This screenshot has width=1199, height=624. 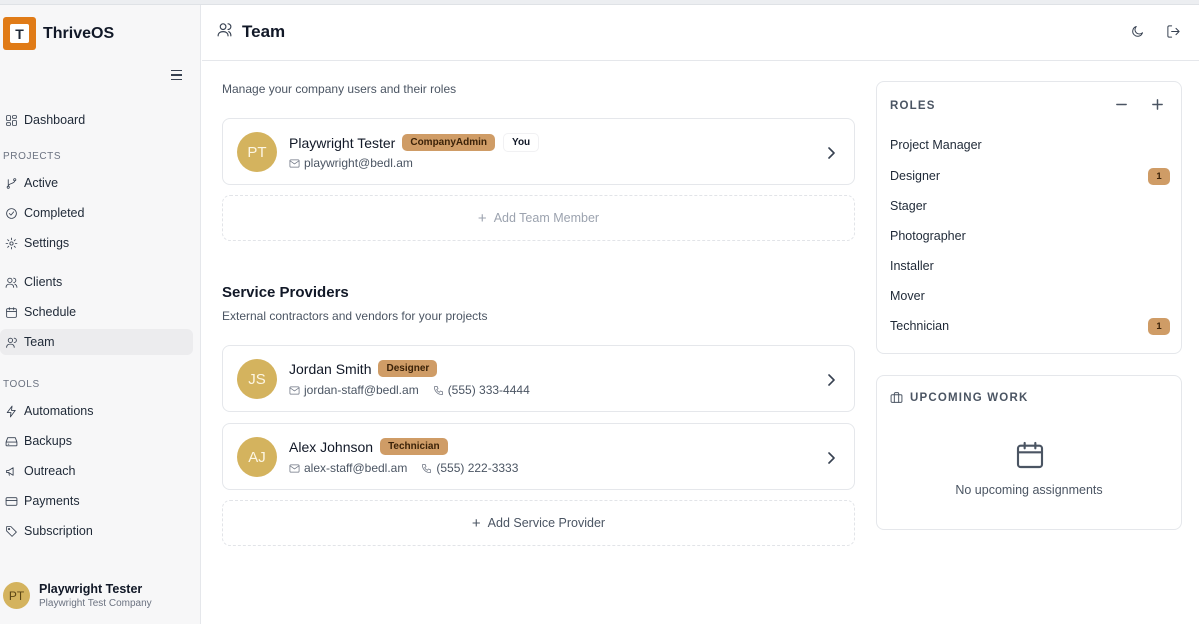 I want to click on user-company: Playwright Test Company, so click(x=95, y=603).